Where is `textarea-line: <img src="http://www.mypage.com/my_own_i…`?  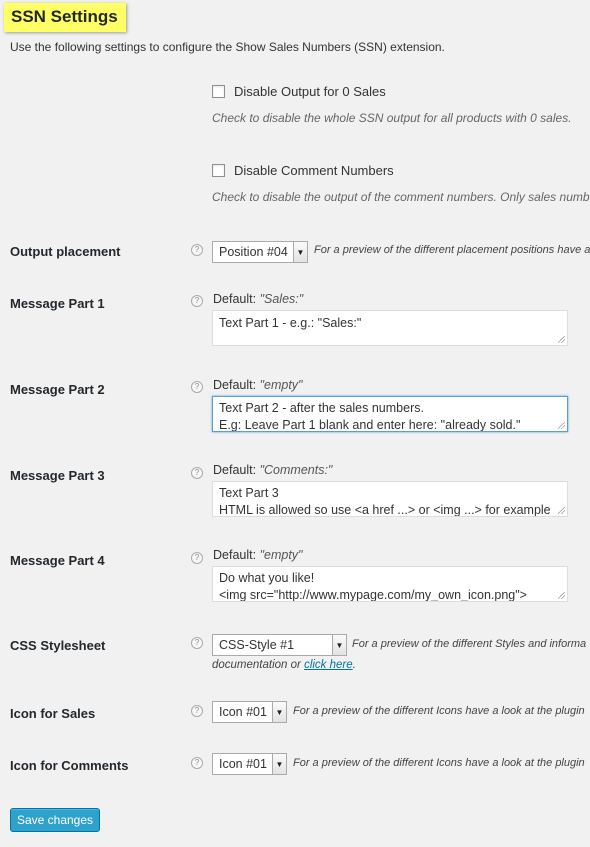
textarea-line: <img src="http://www.mypage.com/my_own_i… is located at coordinates (373, 595).